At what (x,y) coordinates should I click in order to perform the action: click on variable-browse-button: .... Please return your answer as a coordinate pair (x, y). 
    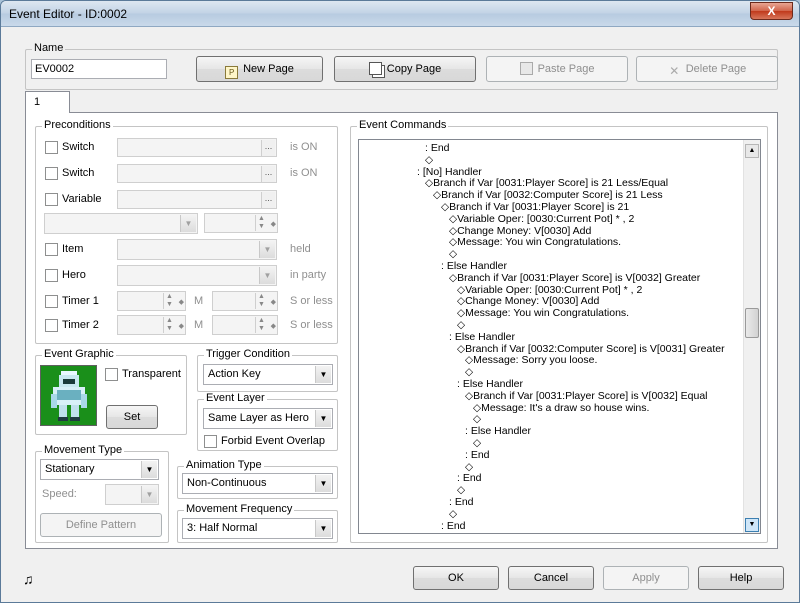
    Looking at the image, I should click on (268, 200).